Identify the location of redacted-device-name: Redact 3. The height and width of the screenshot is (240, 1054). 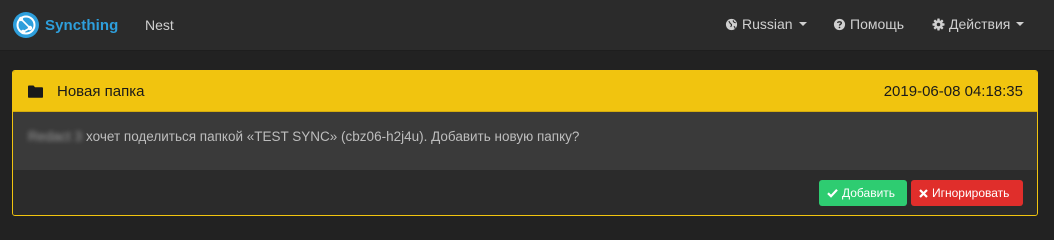
(55, 136).